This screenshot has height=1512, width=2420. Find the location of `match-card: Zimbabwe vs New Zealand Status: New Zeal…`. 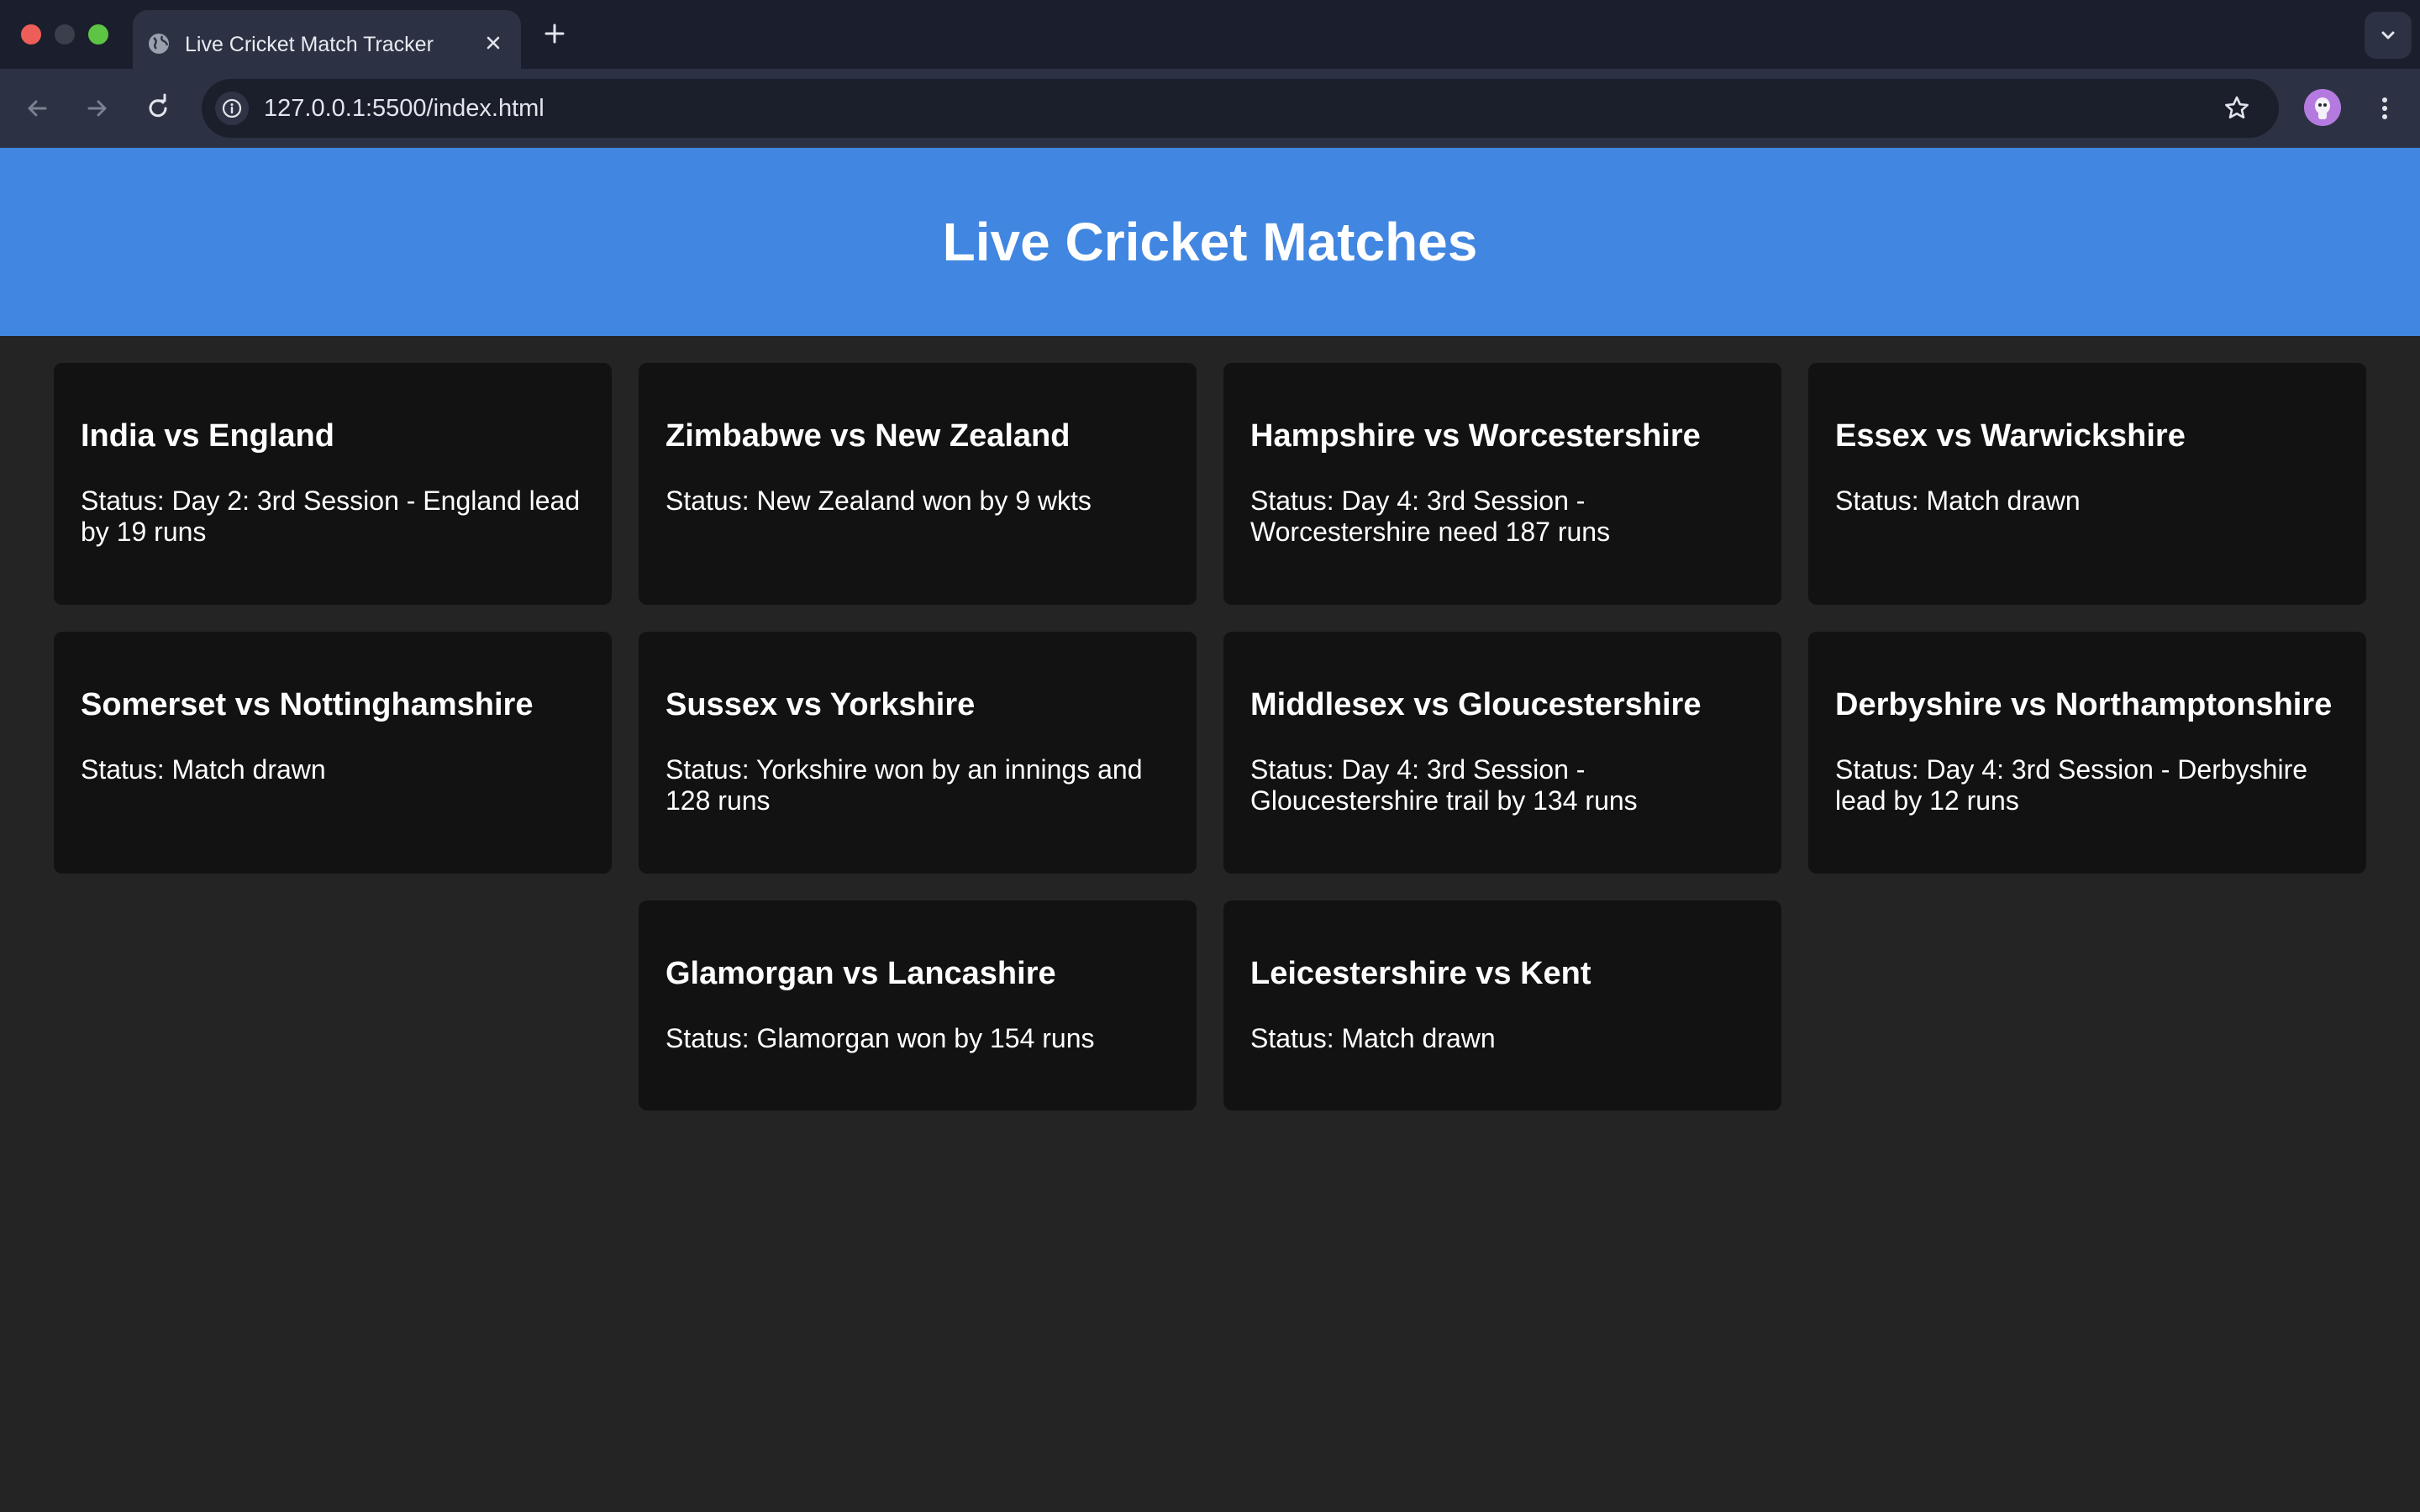

match-card: Zimbabwe vs New Zealand Status: New Zeal… is located at coordinates (918, 484).